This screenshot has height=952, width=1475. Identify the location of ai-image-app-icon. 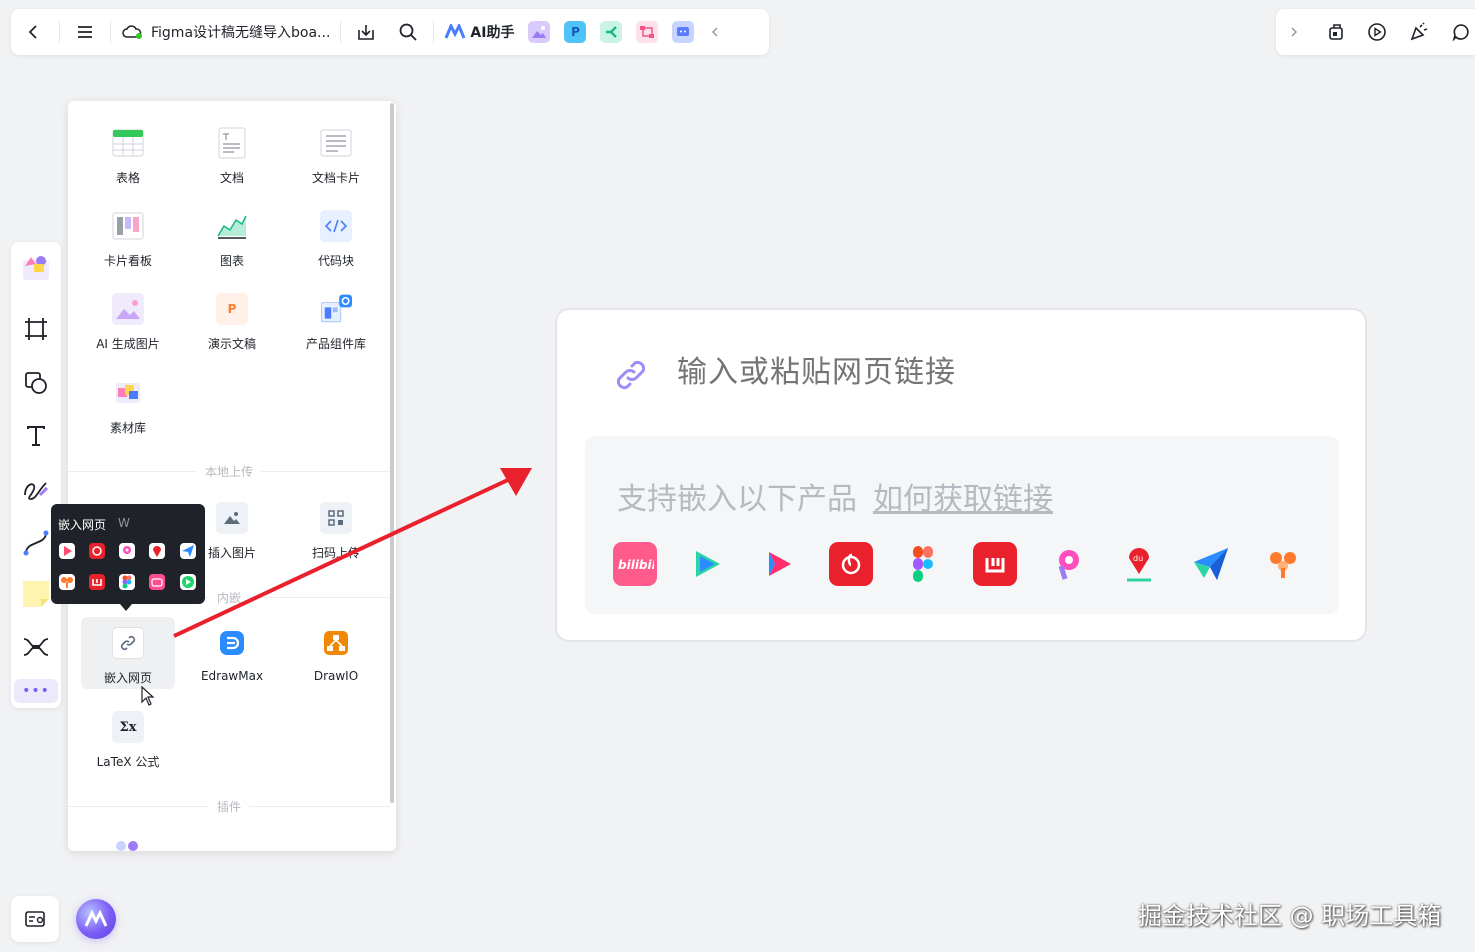
(539, 32).